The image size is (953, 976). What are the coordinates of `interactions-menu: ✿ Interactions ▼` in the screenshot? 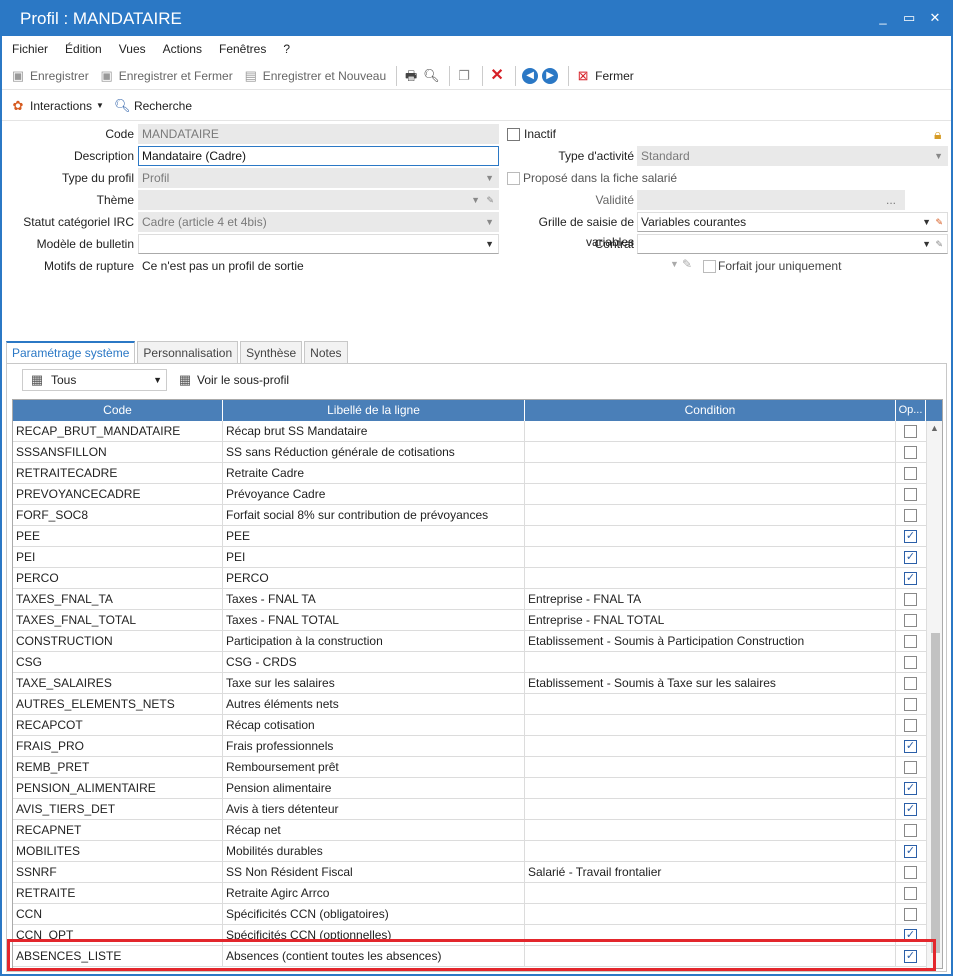 It's located at (57, 106).